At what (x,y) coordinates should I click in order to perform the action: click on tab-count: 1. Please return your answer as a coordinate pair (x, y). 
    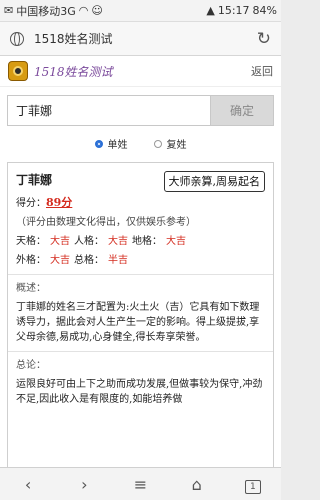
    Looking at the image, I should click on (252, 487).